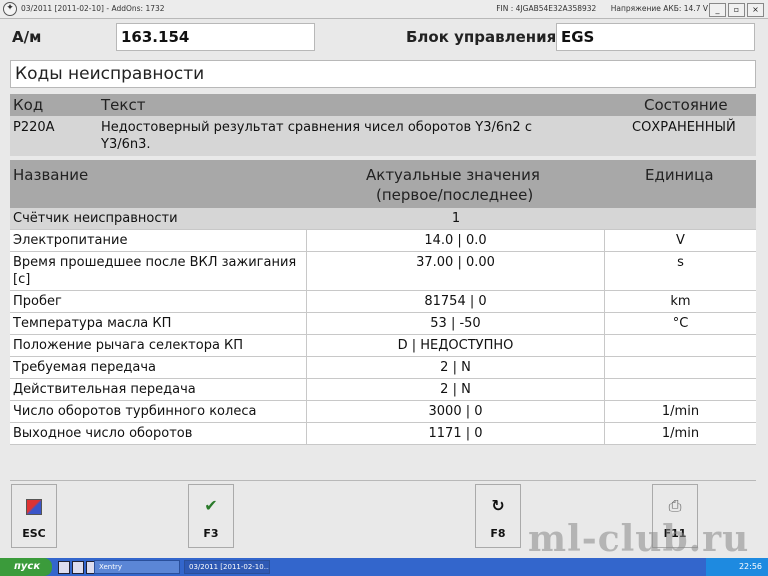 This screenshot has height=576, width=768. I want to click on row-value: 53 | -50, so click(456, 323).